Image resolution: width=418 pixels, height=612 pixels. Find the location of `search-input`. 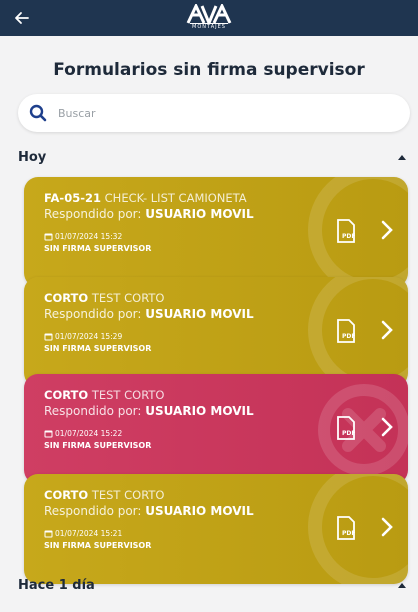

search-input is located at coordinates (218, 113).